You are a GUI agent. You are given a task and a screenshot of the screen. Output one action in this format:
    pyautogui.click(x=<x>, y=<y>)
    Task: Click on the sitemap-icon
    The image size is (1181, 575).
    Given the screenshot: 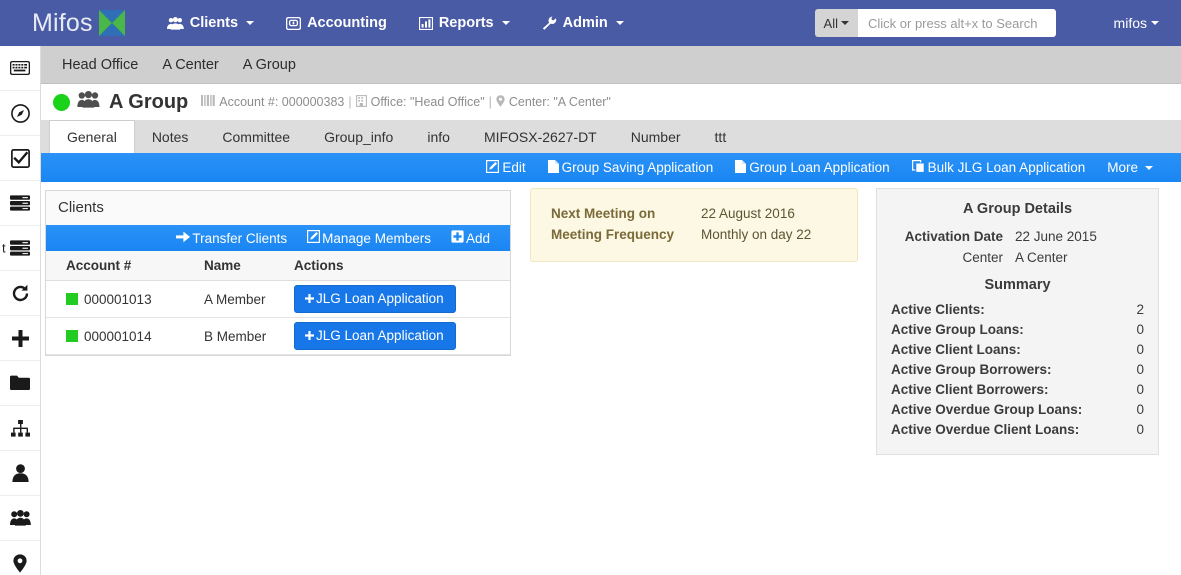 What is the action you would take?
    pyautogui.click(x=20, y=428)
    